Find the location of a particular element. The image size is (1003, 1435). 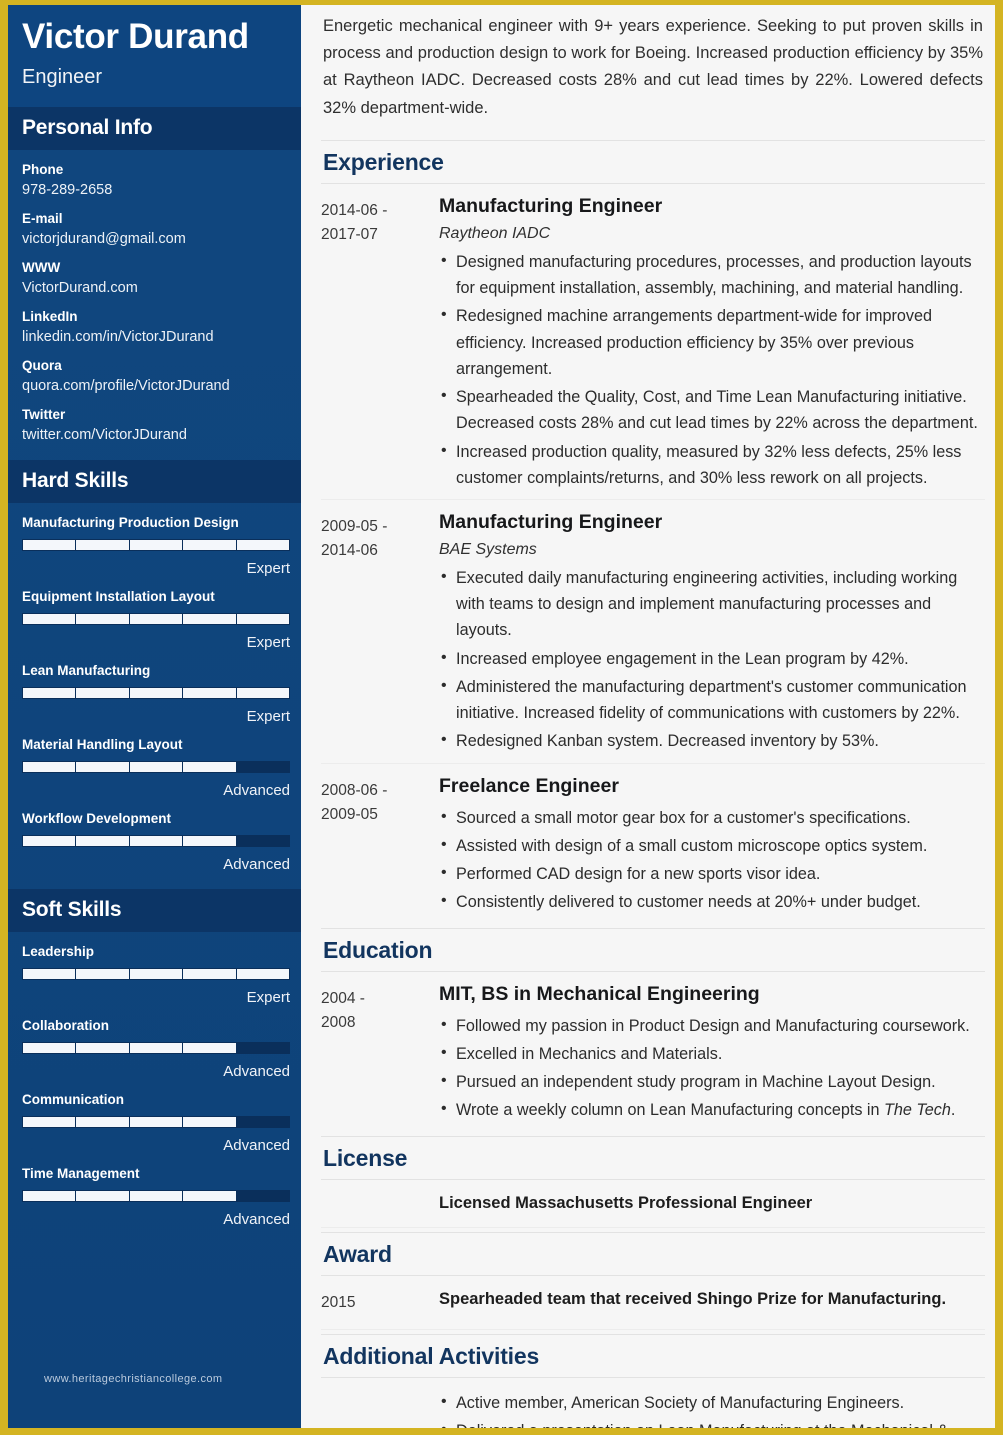

skill-item: Equipment Installation Layout Expert is located at coordinates (156, 620).